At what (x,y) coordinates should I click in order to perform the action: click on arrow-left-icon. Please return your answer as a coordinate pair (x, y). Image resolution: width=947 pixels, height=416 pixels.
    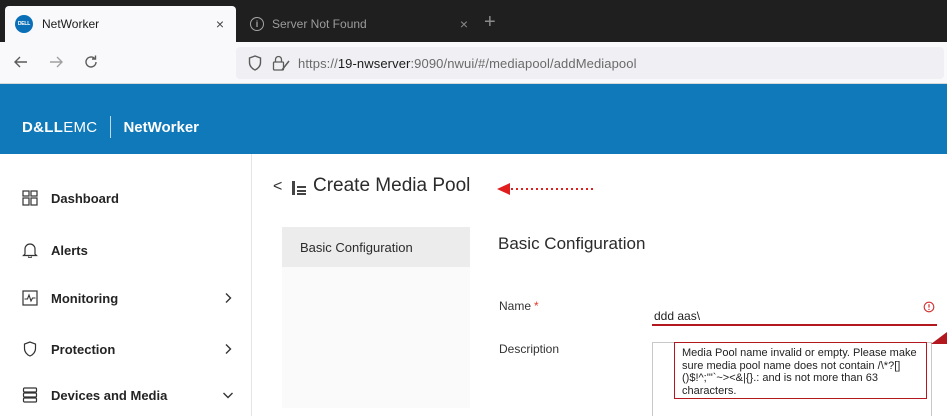
    Looking at the image, I should click on (20, 62).